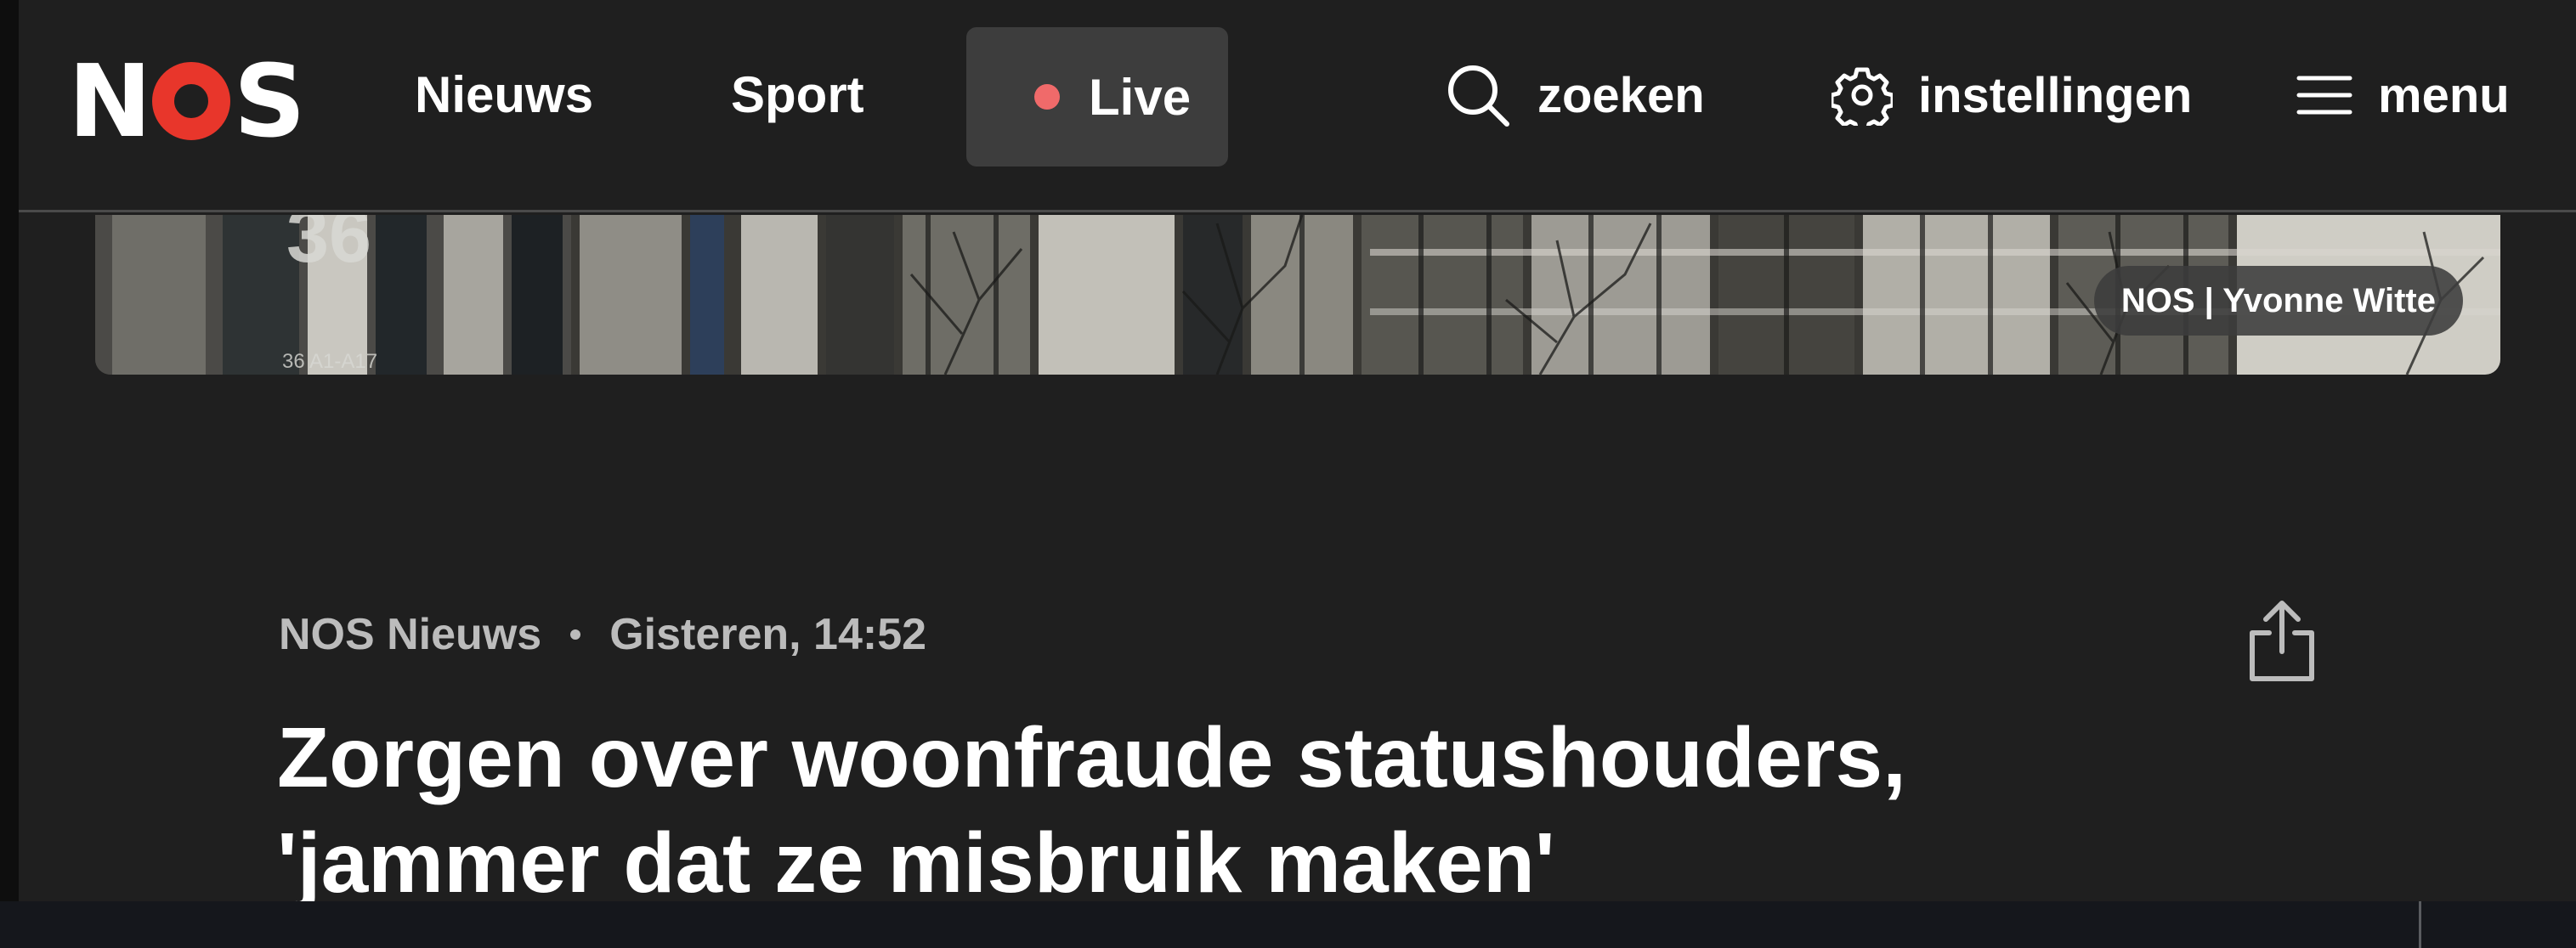  Describe the element at coordinates (602, 634) in the screenshot. I see `article-meta: NOS Nieuws Gisteren, 14:52` at that location.